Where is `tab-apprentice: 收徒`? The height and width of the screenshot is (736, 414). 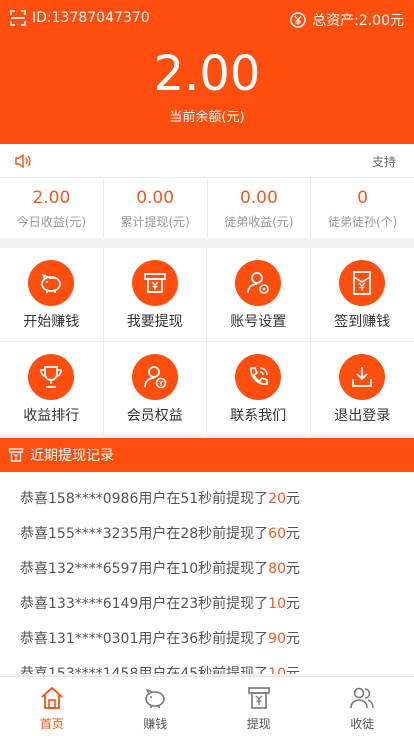
tab-apprentice: 收徒 is located at coordinates (362, 706).